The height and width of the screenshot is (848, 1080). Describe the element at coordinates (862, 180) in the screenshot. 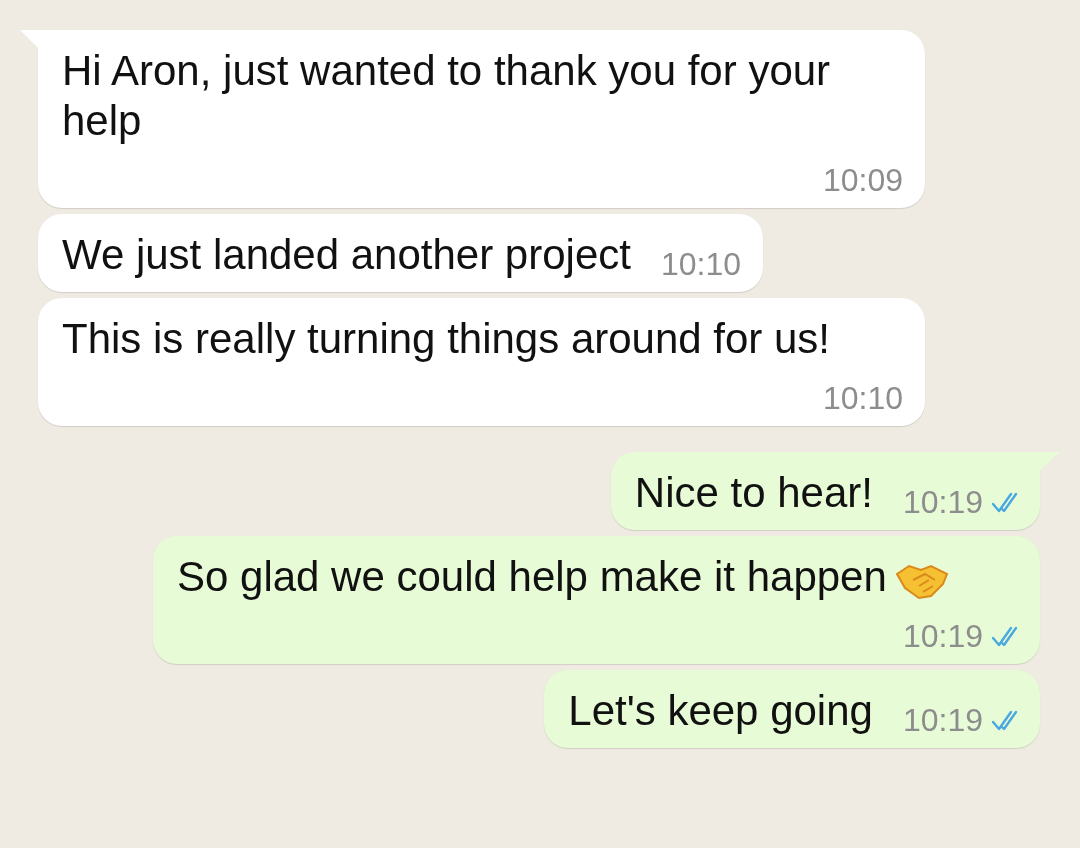

I see `message-time: 10:09` at that location.